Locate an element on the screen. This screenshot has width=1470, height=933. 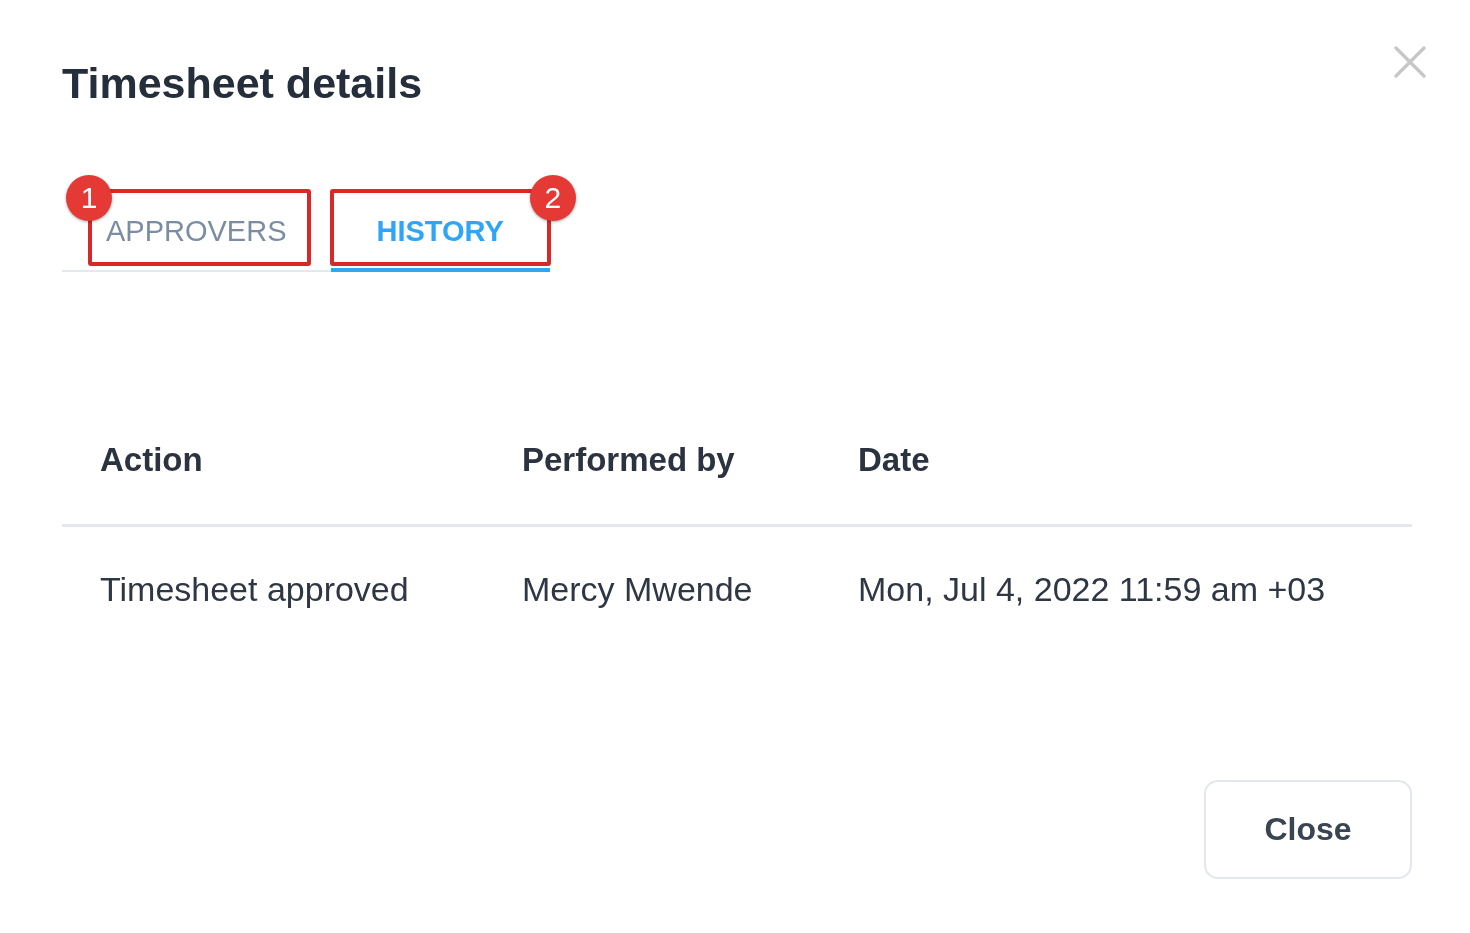
table-cell: Mercy Mwende is located at coordinates (637, 589).